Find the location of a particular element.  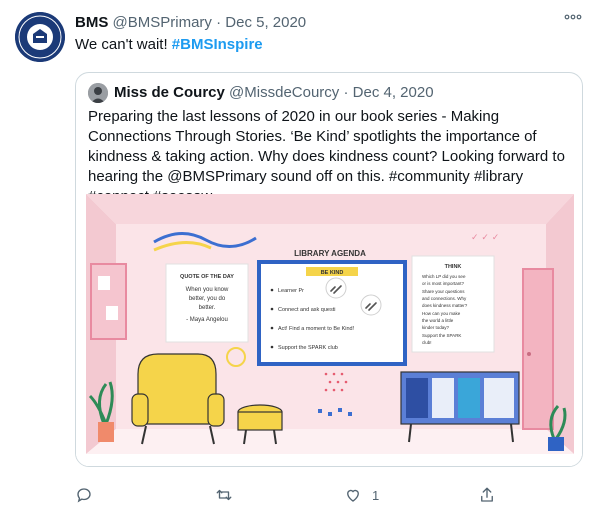

quote-author: - Maya Angelou is located at coordinates (207, 320).